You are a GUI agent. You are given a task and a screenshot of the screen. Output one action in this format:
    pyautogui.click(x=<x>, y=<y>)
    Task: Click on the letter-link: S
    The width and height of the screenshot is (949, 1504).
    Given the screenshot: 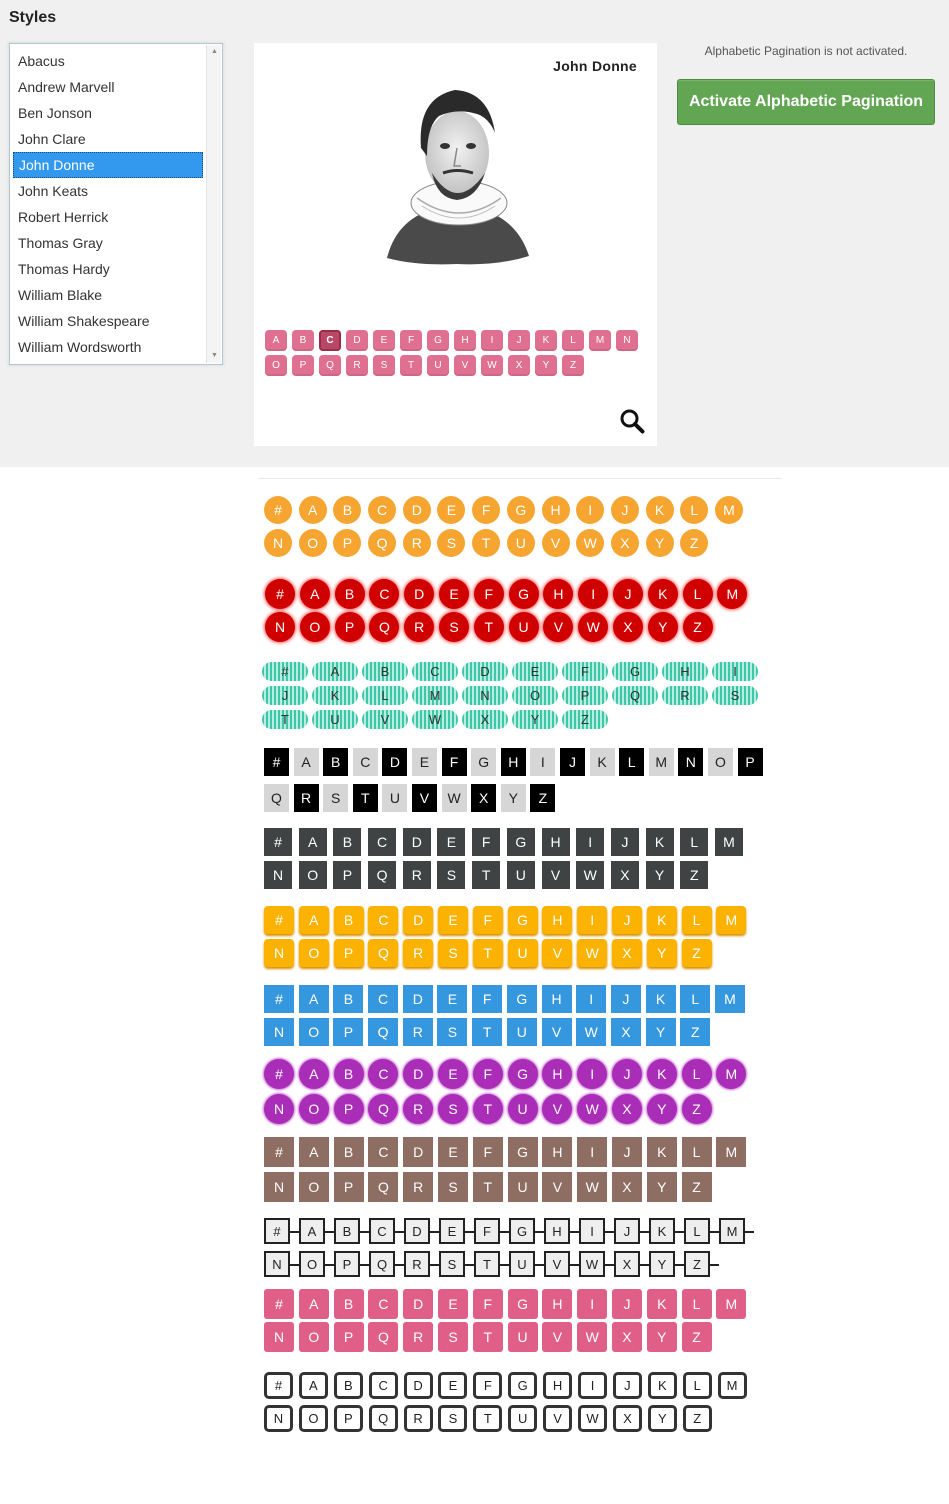 What is the action you would take?
    pyautogui.click(x=451, y=543)
    